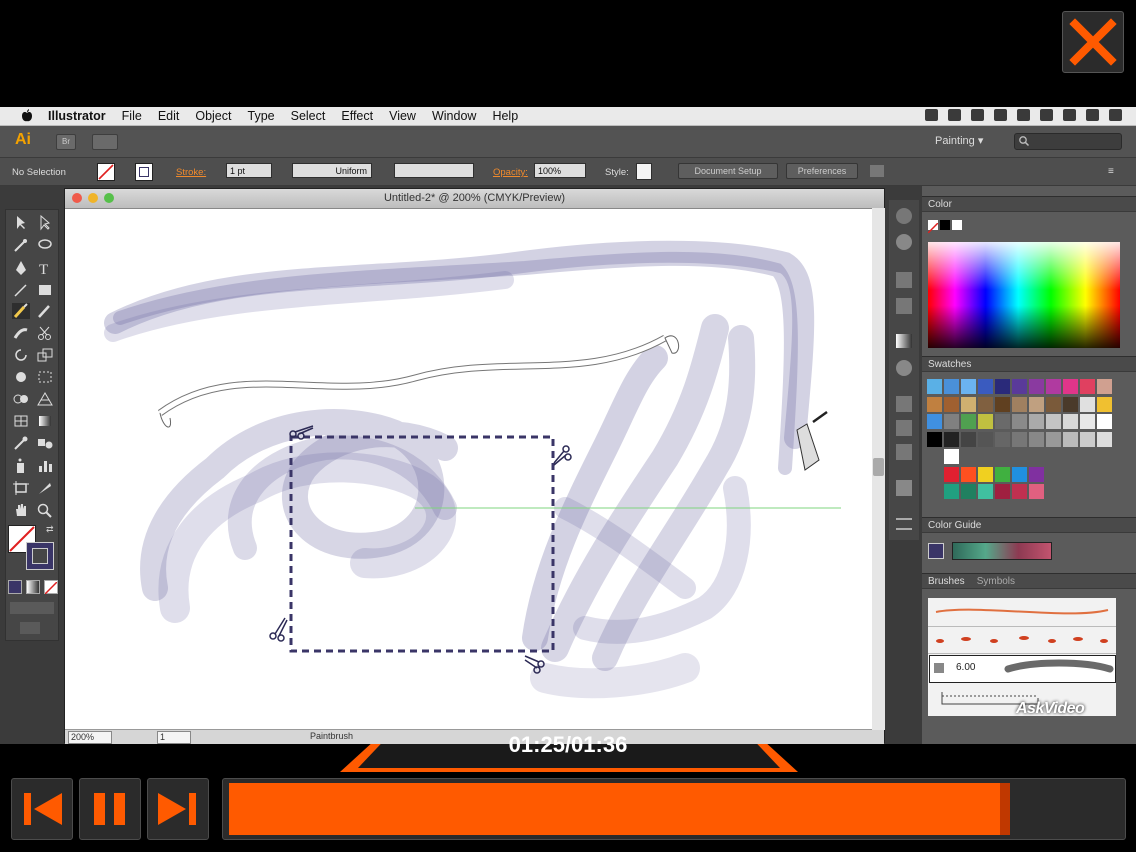  What do you see at coordinates (946, 581) in the screenshot?
I see `brushes-tab-label: Brushes` at bounding box center [946, 581].